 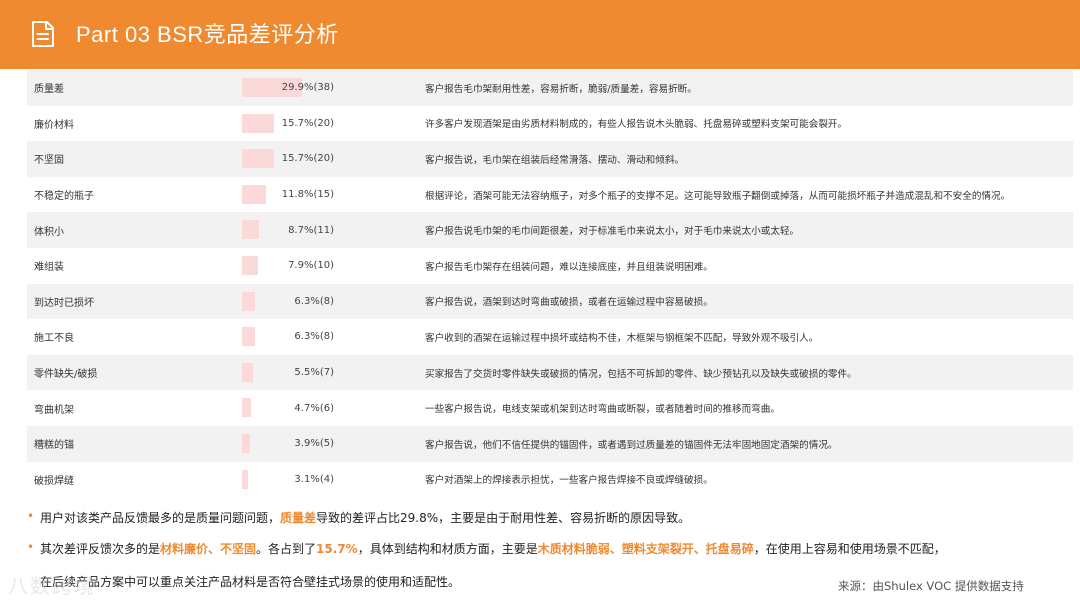 I want to click on issue-name: 糟糕的锚, so click(x=54, y=446).